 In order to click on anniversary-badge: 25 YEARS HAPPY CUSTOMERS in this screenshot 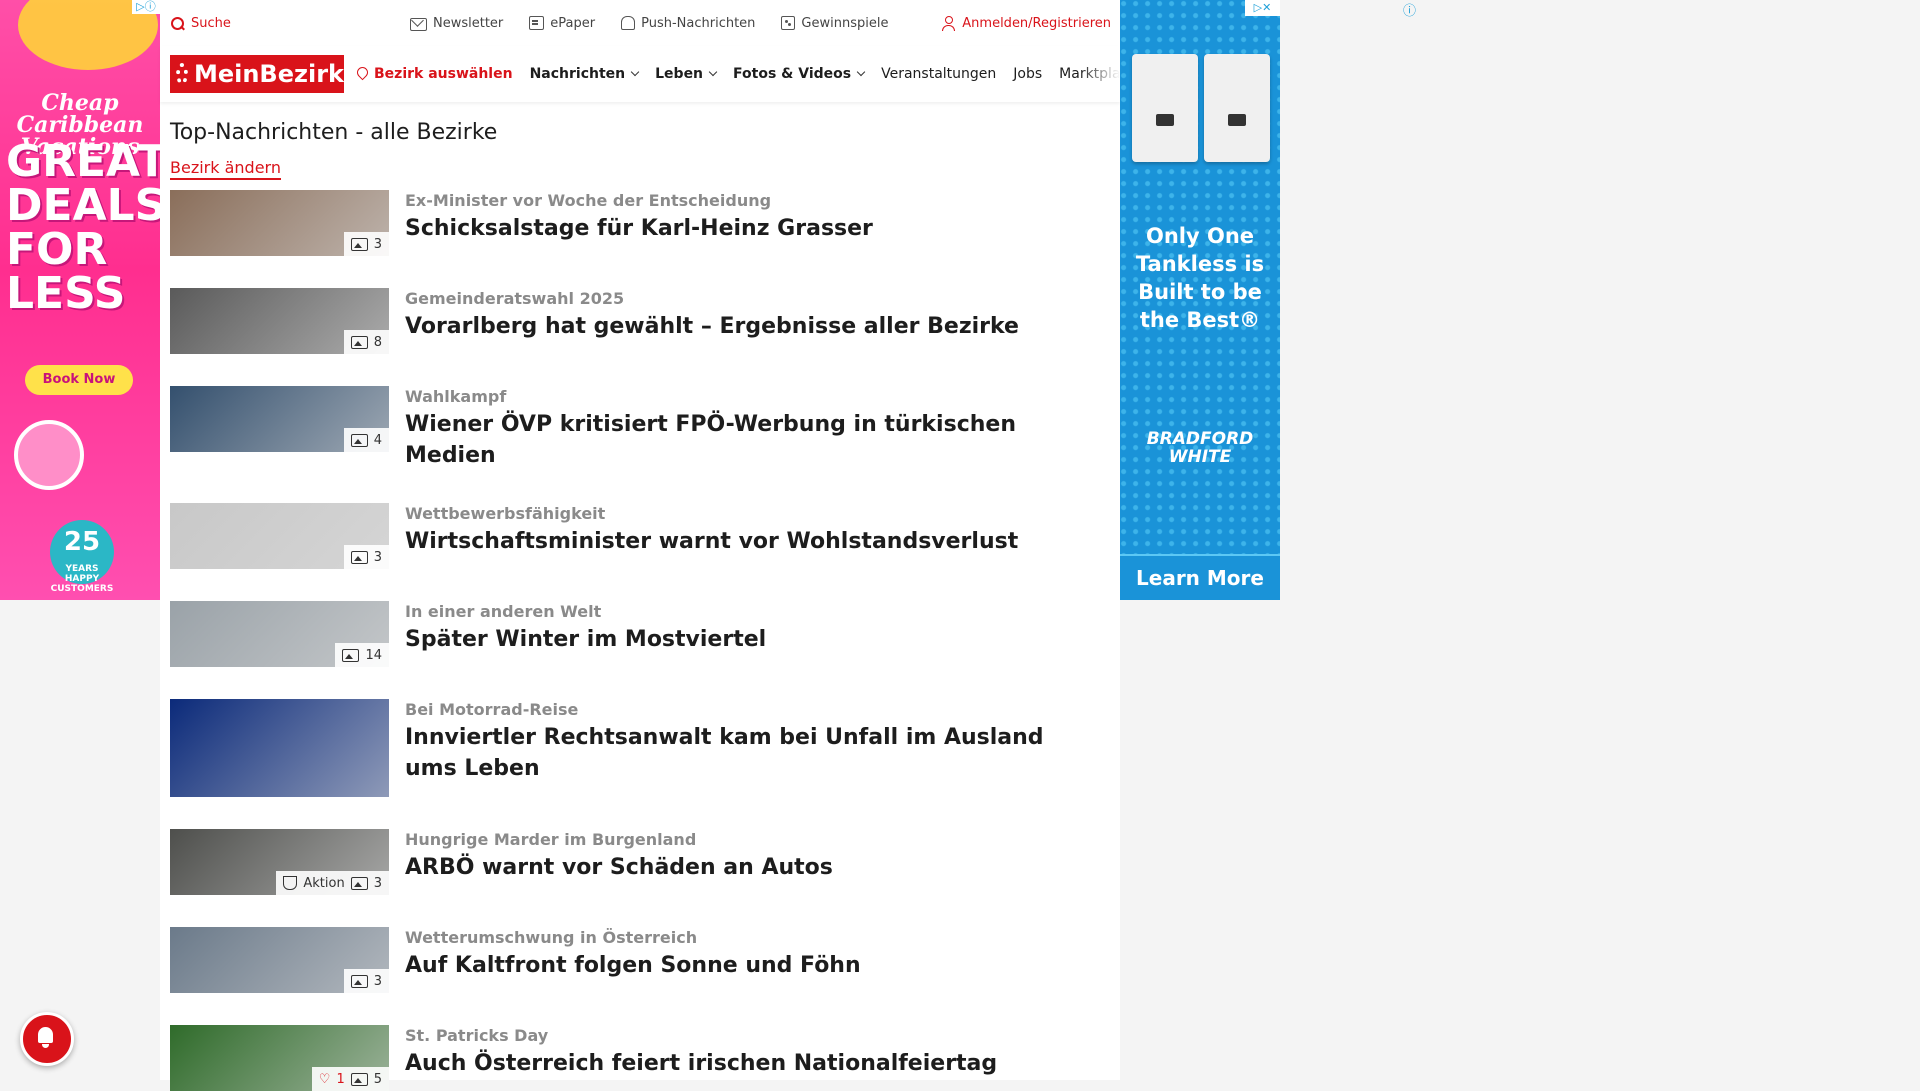, I will do `click(82, 557)`.